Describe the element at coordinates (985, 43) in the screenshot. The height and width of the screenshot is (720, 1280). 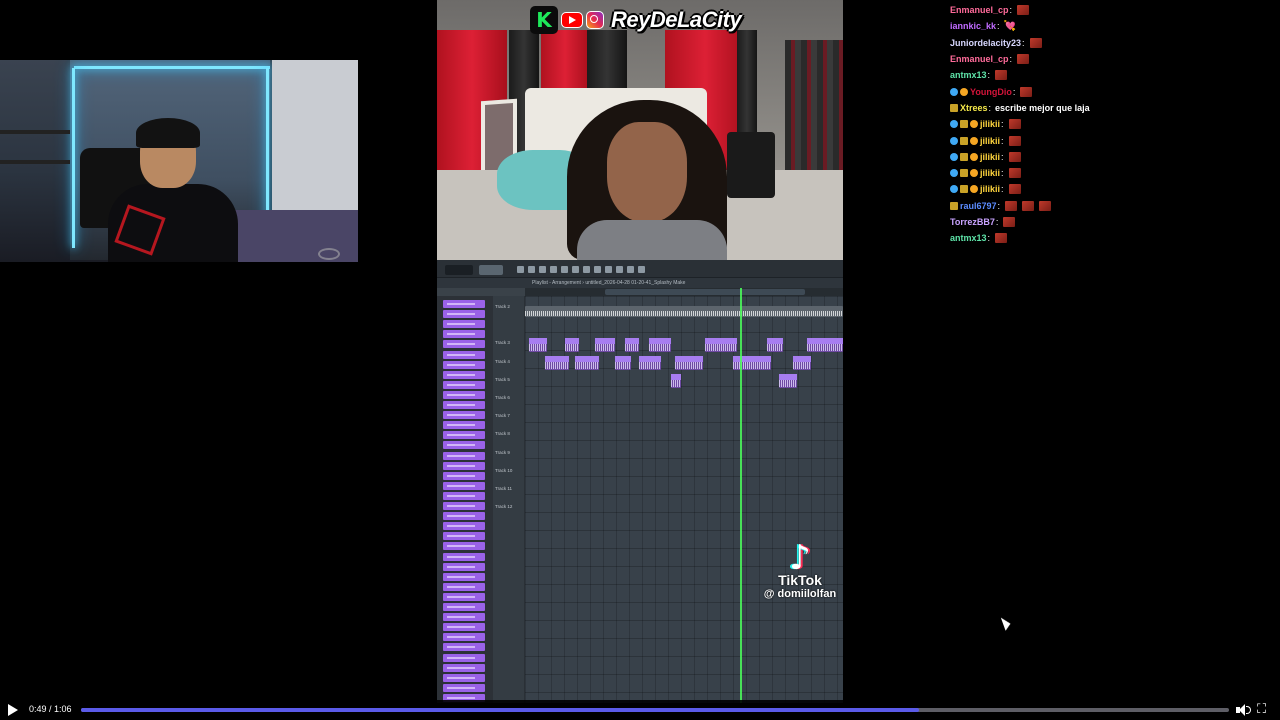
I see `chat-username: Juniordelacity23` at that location.